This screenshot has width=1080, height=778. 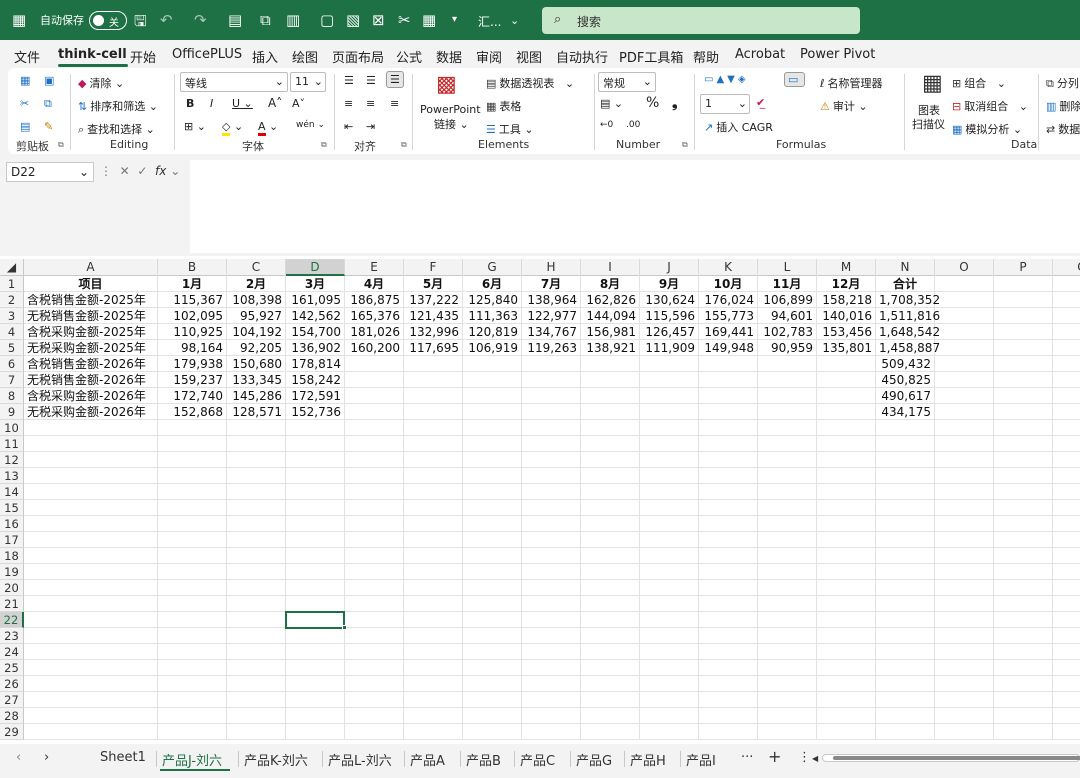 What do you see at coordinates (46, 757) in the screenshot?
I see `next-sheet-icon: ›` at bounding box center [46, 757].